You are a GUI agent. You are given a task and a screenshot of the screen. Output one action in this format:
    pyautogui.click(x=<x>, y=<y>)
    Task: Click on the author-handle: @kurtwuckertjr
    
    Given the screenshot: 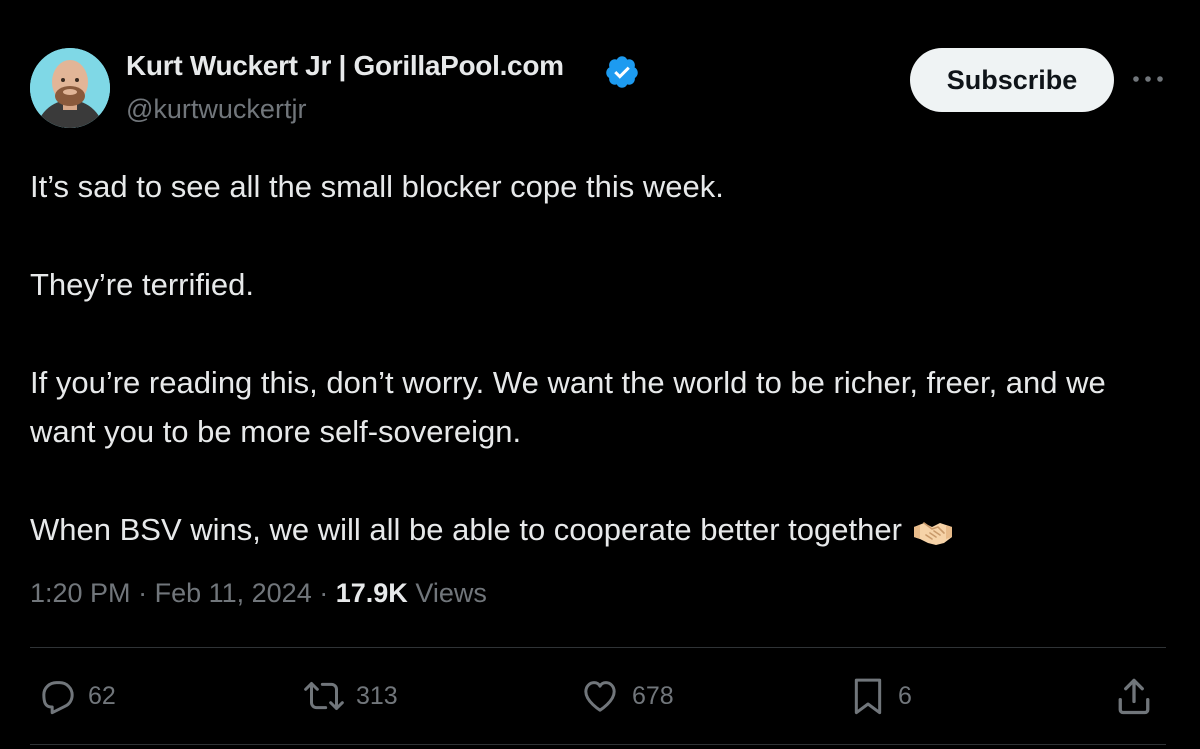 What is the action you would take?
    pyautogui.click(x=216, y=109)
    